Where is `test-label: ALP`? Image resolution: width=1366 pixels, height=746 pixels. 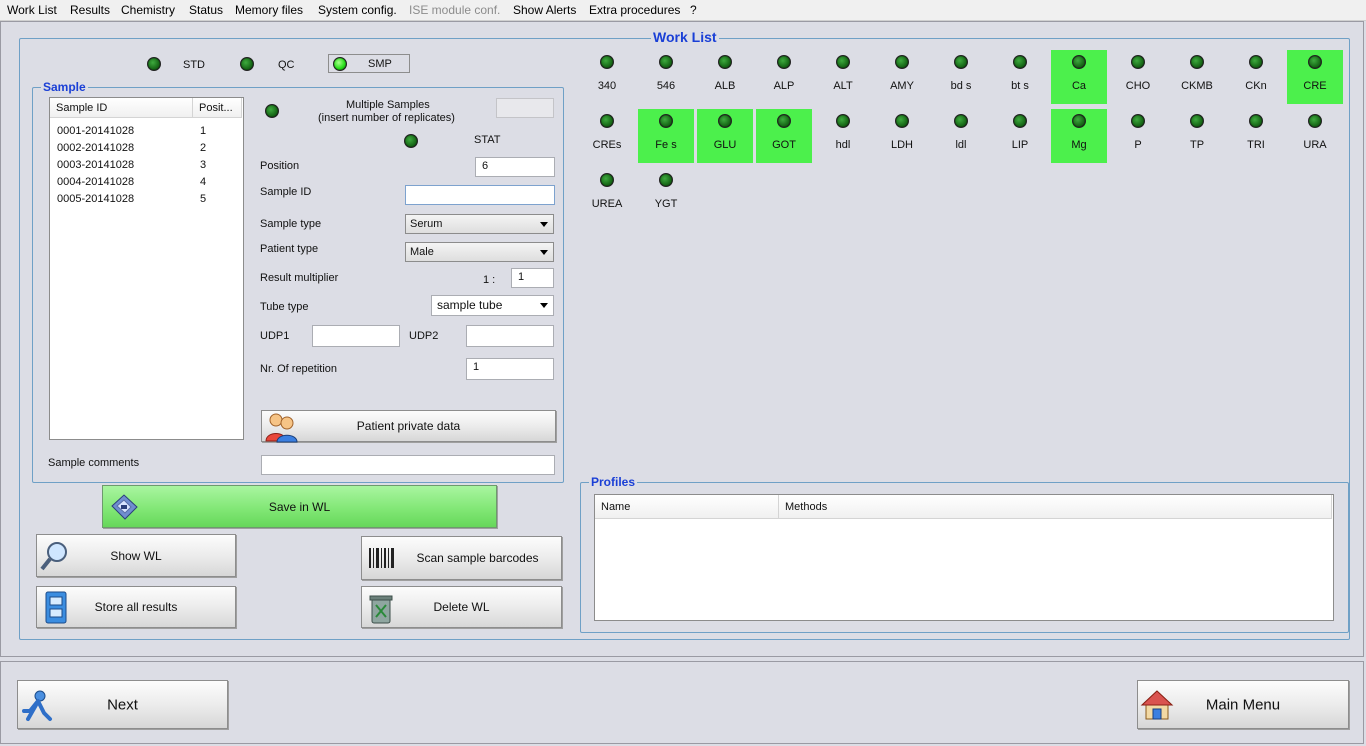 test-label: ALP is located at coordinates (784, 86).